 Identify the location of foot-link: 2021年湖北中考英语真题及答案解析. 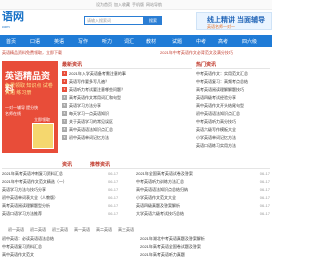
(172, 239).